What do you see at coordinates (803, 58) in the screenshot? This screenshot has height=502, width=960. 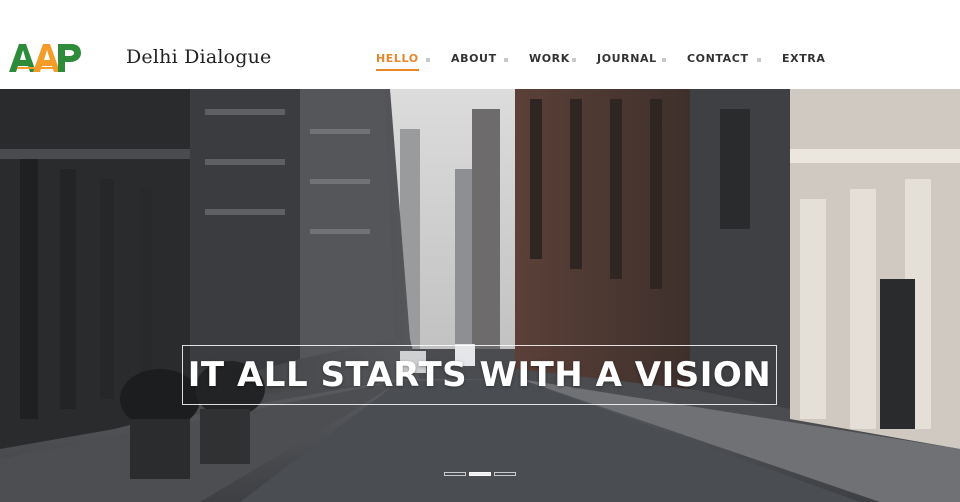 I see `nav-item-extra: EXTRA` at bounding box center [803, 58].